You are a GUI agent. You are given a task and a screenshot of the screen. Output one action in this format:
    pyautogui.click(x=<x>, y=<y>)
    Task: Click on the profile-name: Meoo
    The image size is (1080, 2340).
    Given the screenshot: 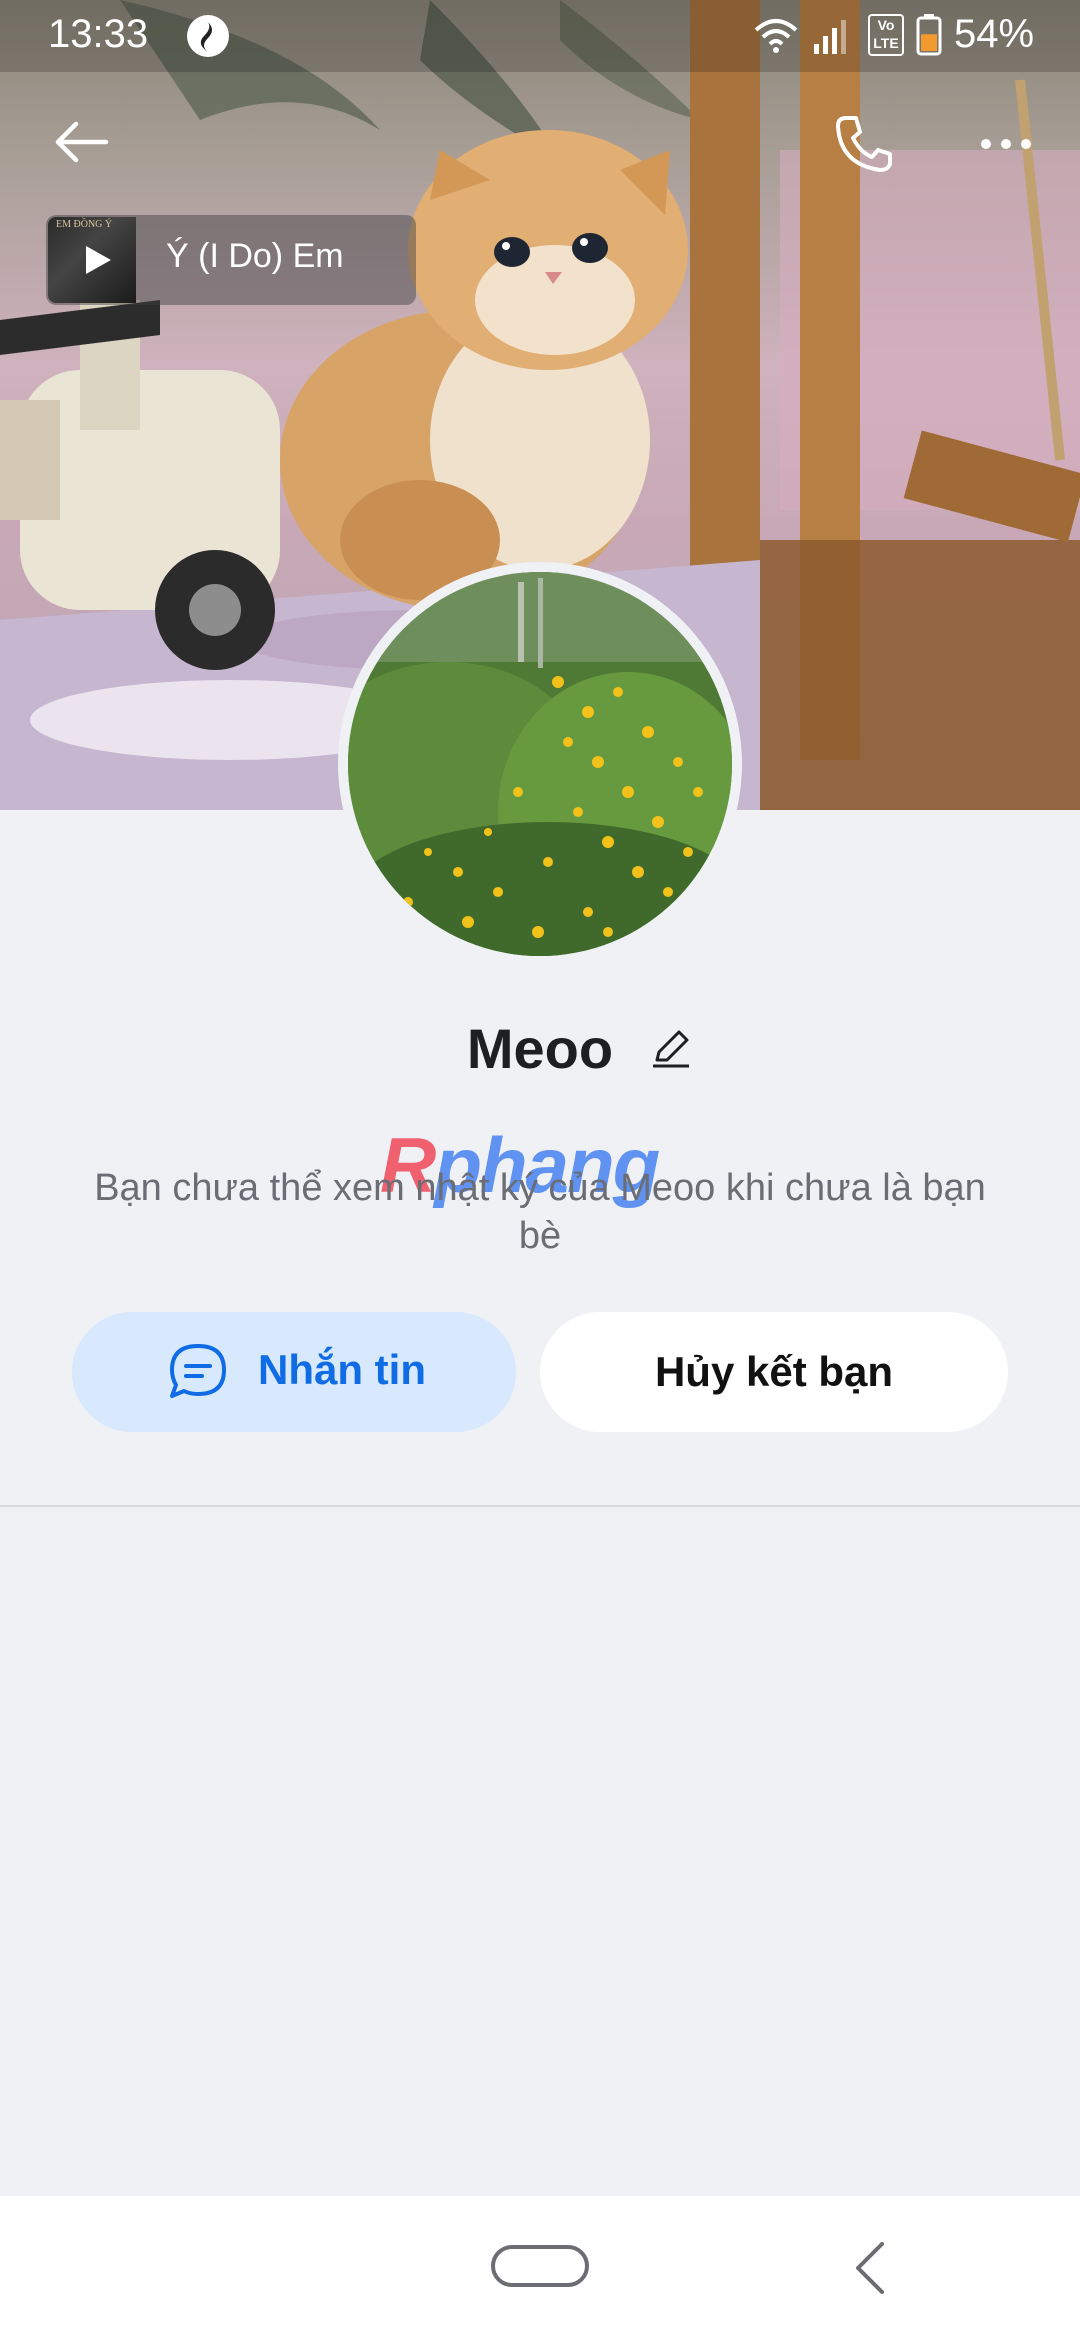 What is the action you would take?
    pyautogui.click(x=540, y=1048)
    